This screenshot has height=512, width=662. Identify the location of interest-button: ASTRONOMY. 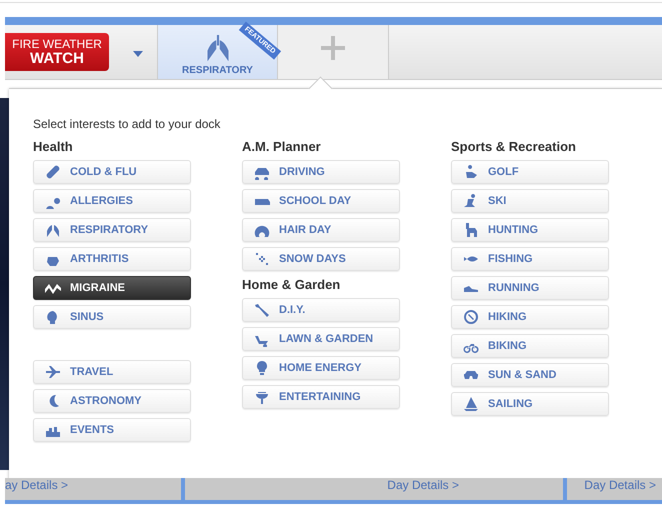
(112, 401).